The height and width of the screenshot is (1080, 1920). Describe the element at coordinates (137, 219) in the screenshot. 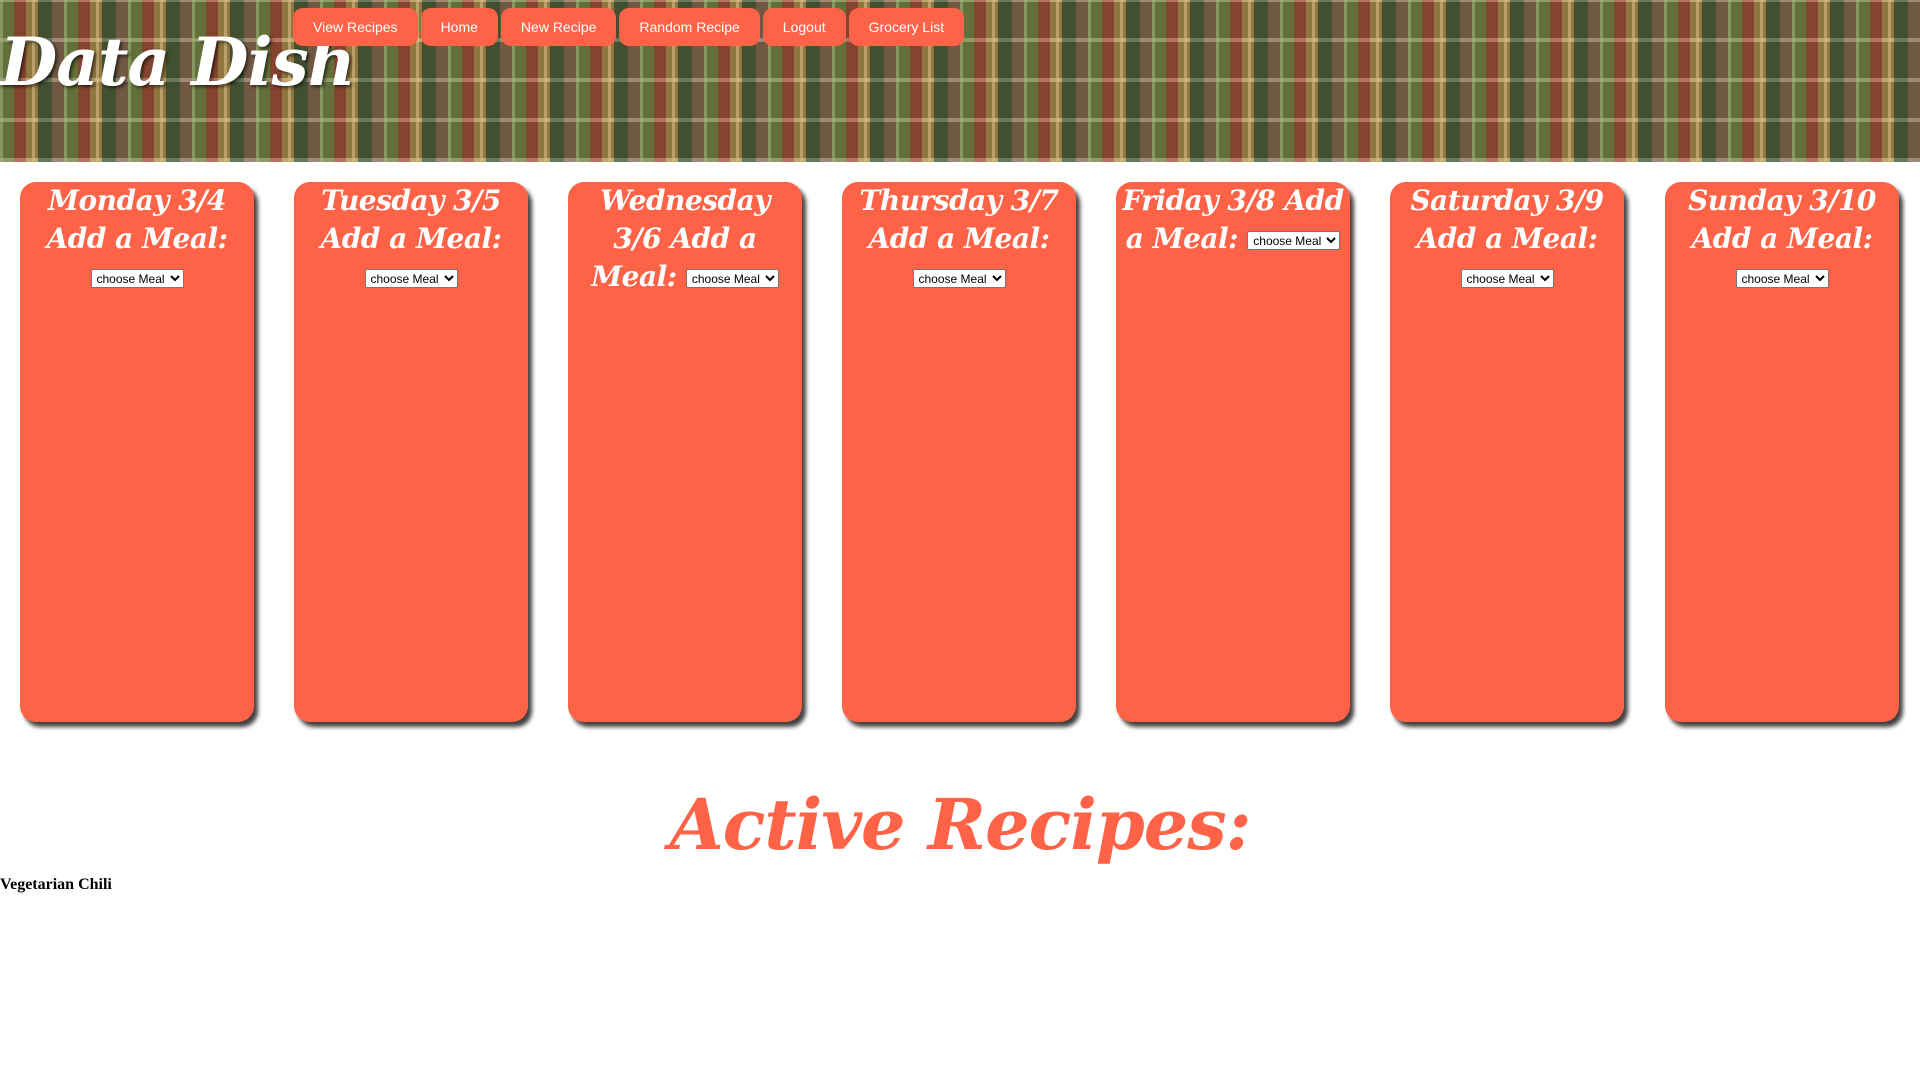

I see `day-heading-text: Monday 3/4 Add a Meal:` at that location.